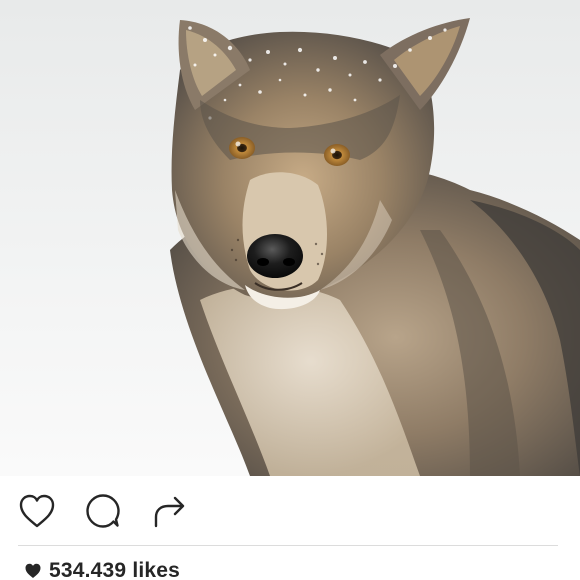 This screenshot has width=580, height=580. I want to click on comment-button, so click(103, 511).